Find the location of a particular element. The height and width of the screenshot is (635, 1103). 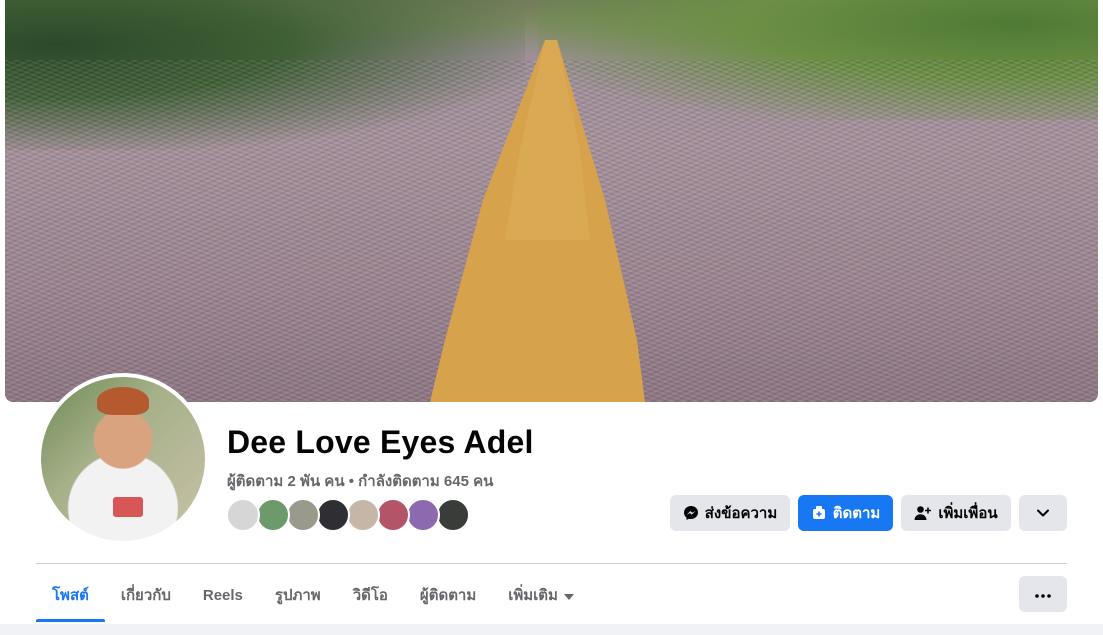

follow-icon is located at coordinates (819, 513).